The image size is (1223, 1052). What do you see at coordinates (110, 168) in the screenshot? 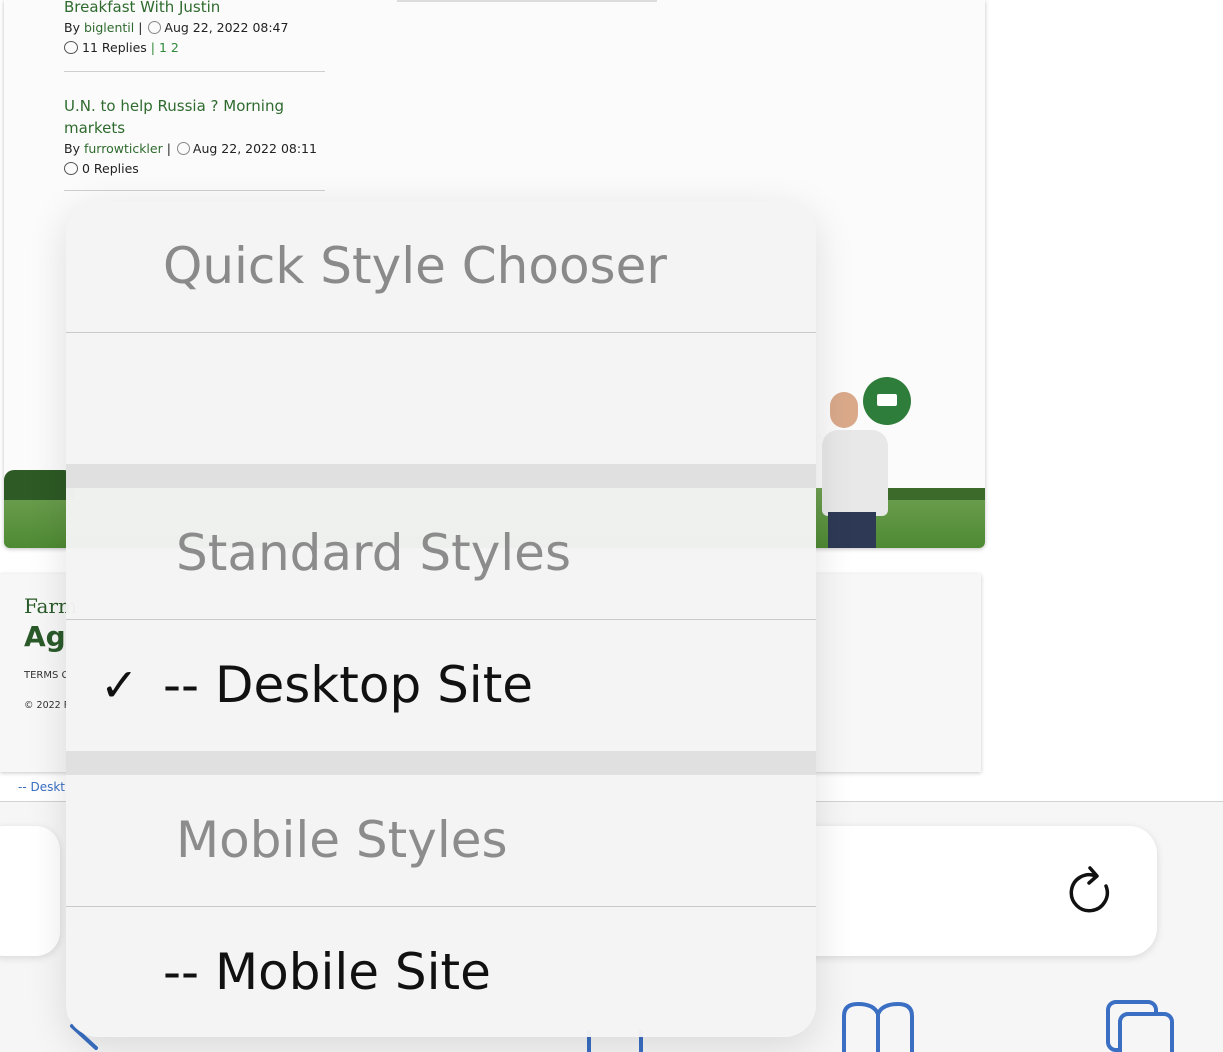
I see `thread-replies: 0 Replies` at bounding box center [110, 168].